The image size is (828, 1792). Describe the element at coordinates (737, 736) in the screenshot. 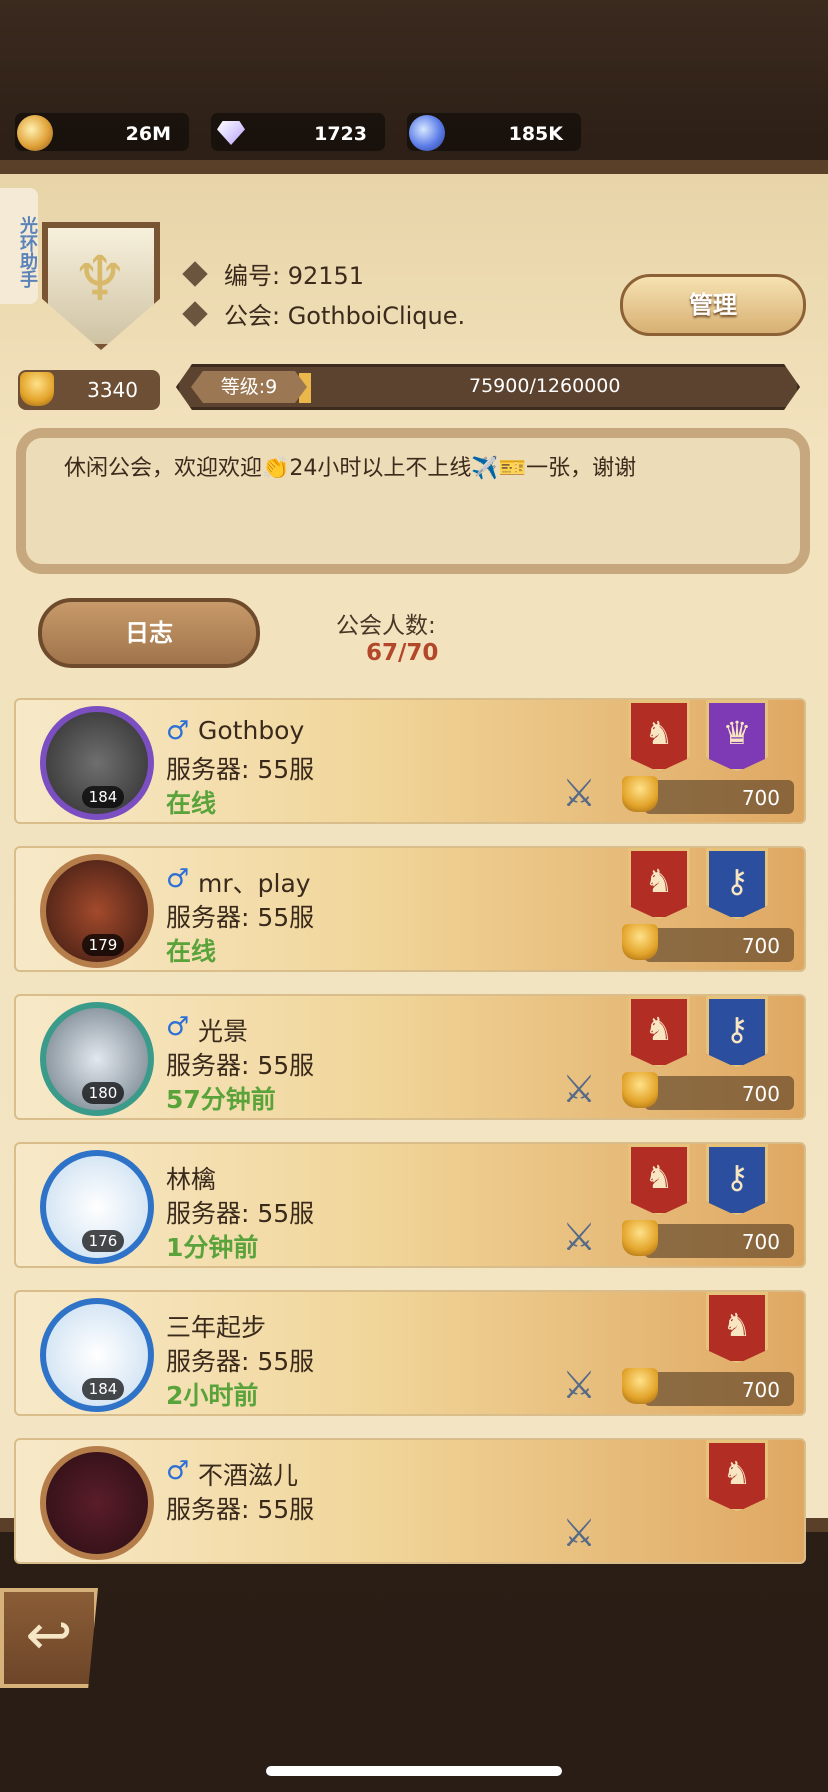

I see `purple-banner-icon: ♛` at that location.